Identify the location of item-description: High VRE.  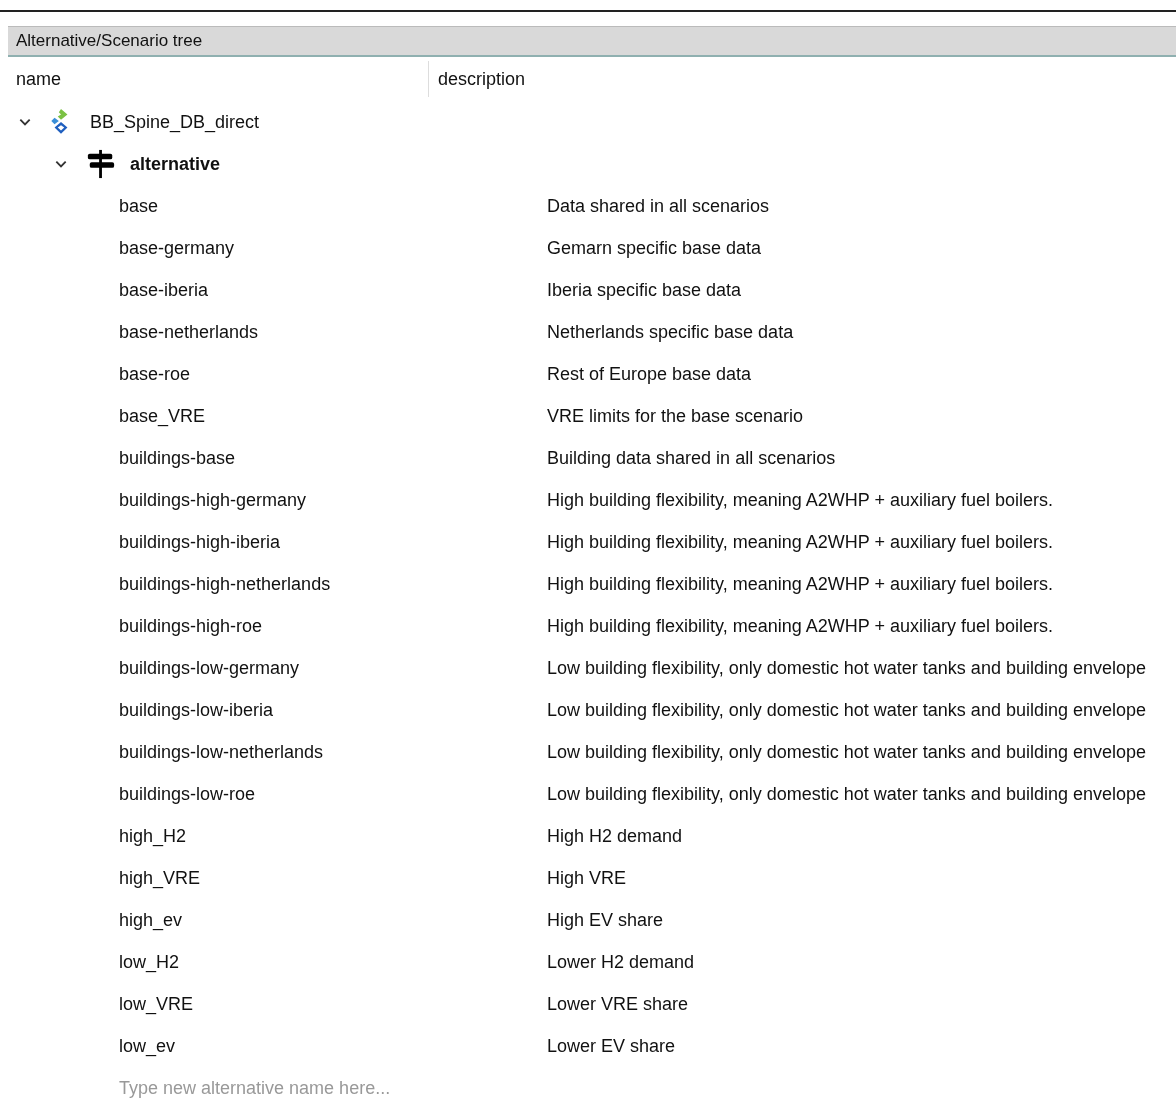
(587, 877).